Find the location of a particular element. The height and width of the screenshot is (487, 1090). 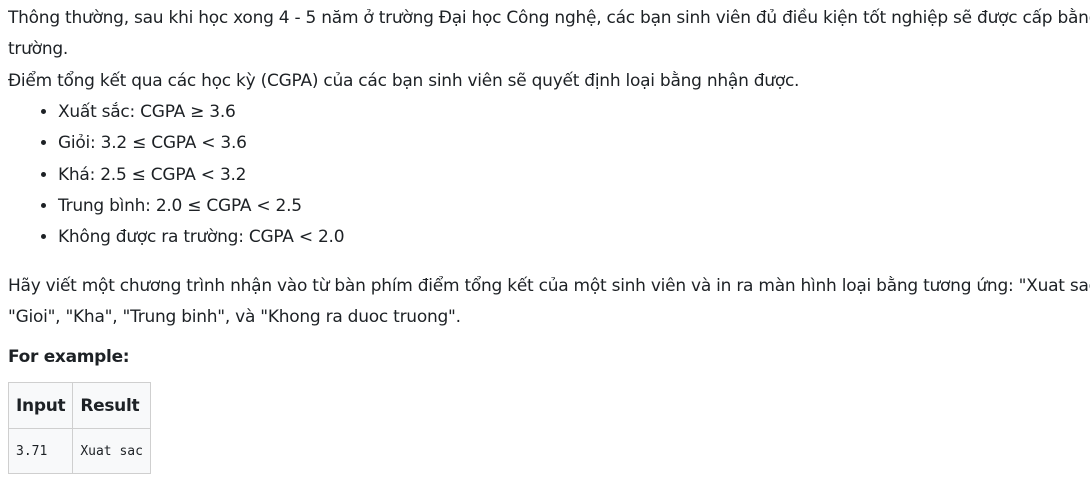

example-header-row: Input Result is located at coordinates (79, 405).